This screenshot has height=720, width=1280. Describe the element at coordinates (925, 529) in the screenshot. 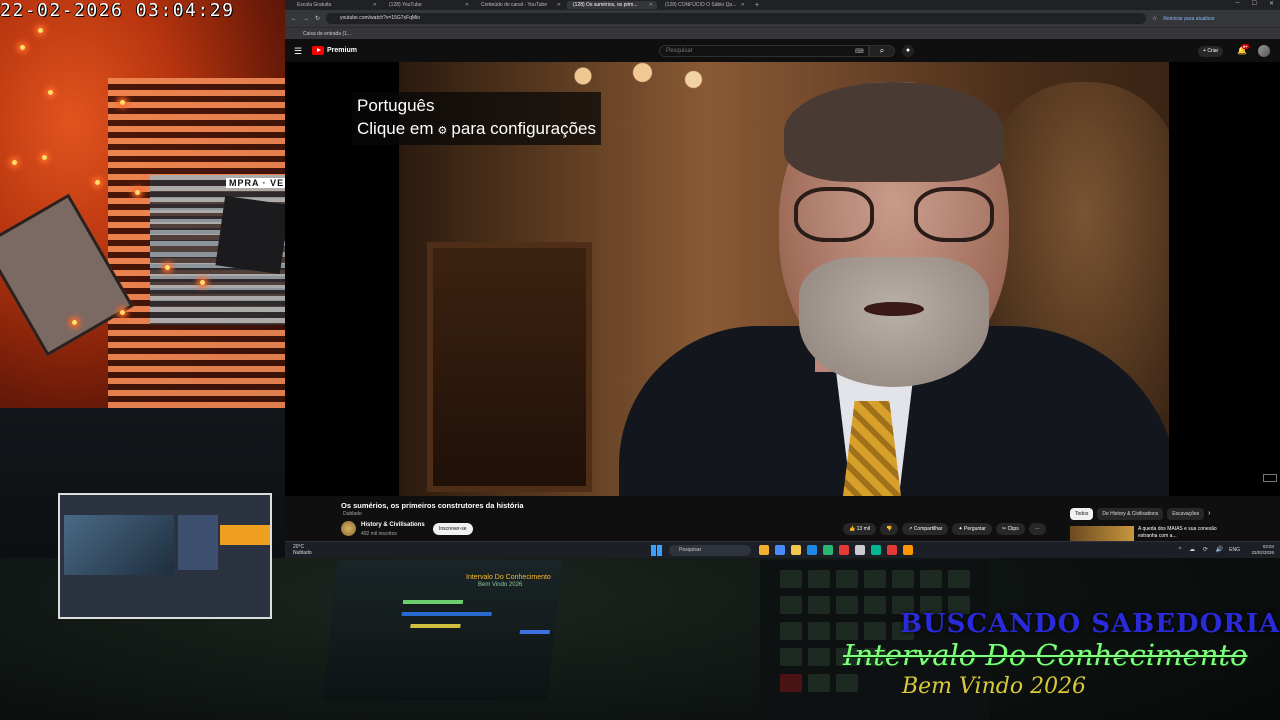

I see `share-button: ↗ Compartilhar` at that location.